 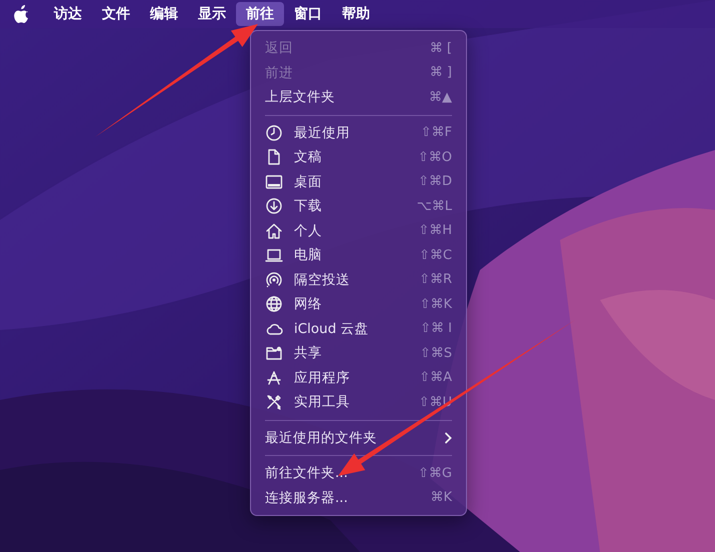 What do you see at coordinates (308, 304) in the screenshot?
I see `menu-item: 网络` at bounding box center [308, 304].